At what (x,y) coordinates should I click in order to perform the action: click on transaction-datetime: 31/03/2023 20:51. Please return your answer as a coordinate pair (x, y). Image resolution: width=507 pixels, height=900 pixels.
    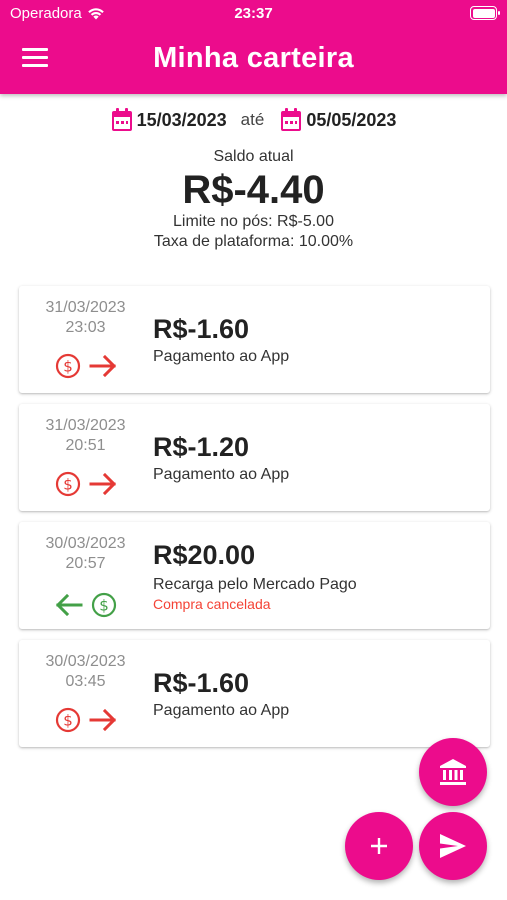
    Looking at the image, I should click on (85, 436).